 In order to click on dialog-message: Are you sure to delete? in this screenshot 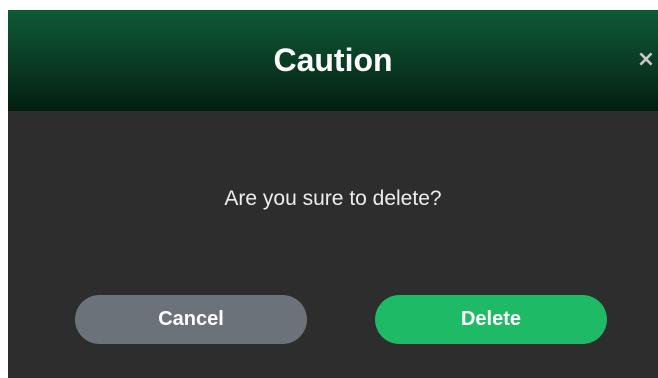, I will do `click(333, 198)`.